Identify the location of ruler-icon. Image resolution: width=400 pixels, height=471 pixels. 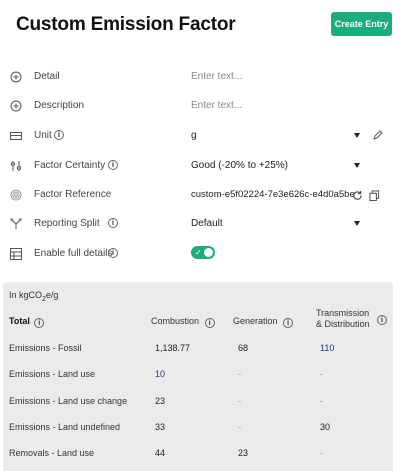
(15, 135).